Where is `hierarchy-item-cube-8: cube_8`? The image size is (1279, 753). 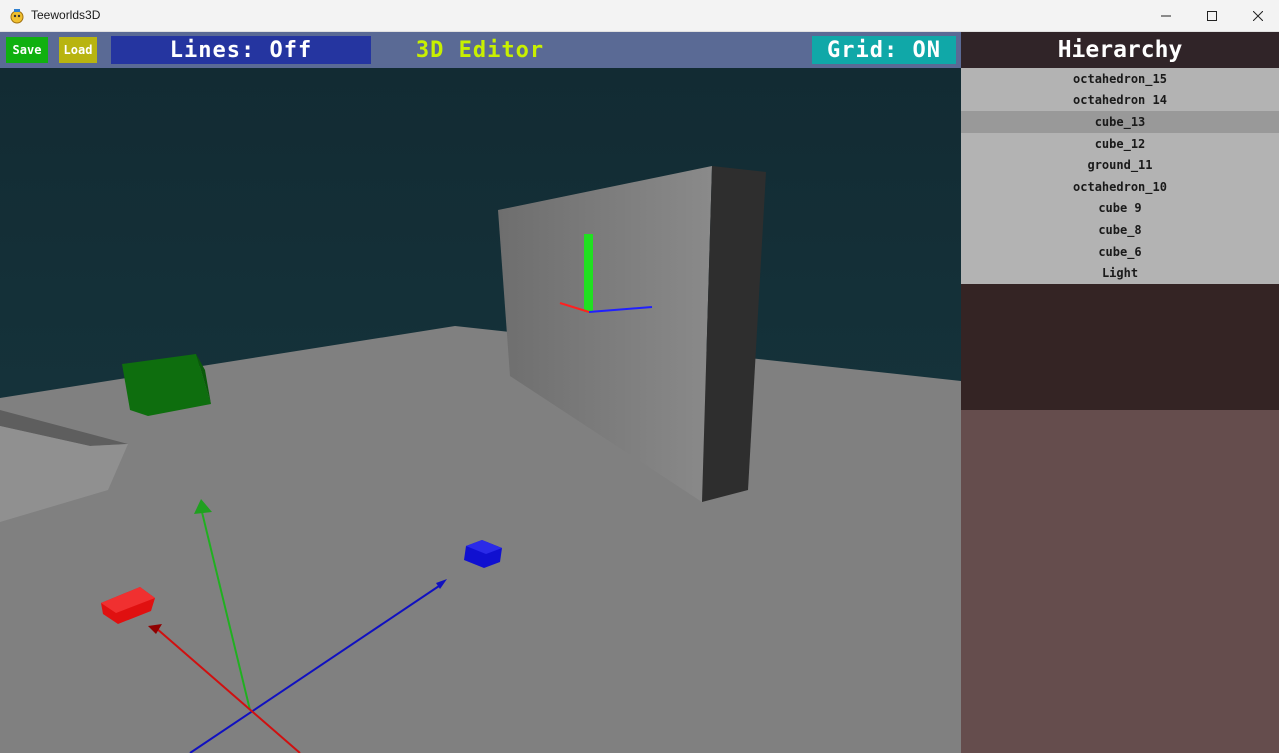 hierarchy-item-cube-8: cube_8 is located at coordinates (1120, 230).